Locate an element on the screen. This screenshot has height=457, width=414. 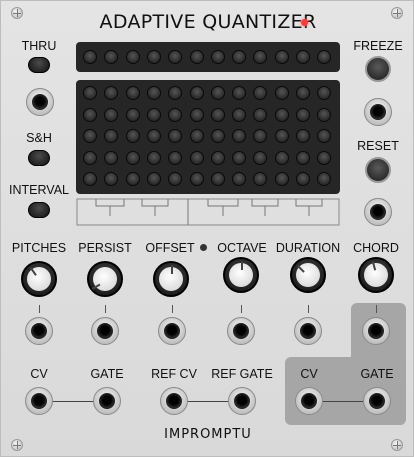
persist-cv-jack is located at coordinates (105, 331).